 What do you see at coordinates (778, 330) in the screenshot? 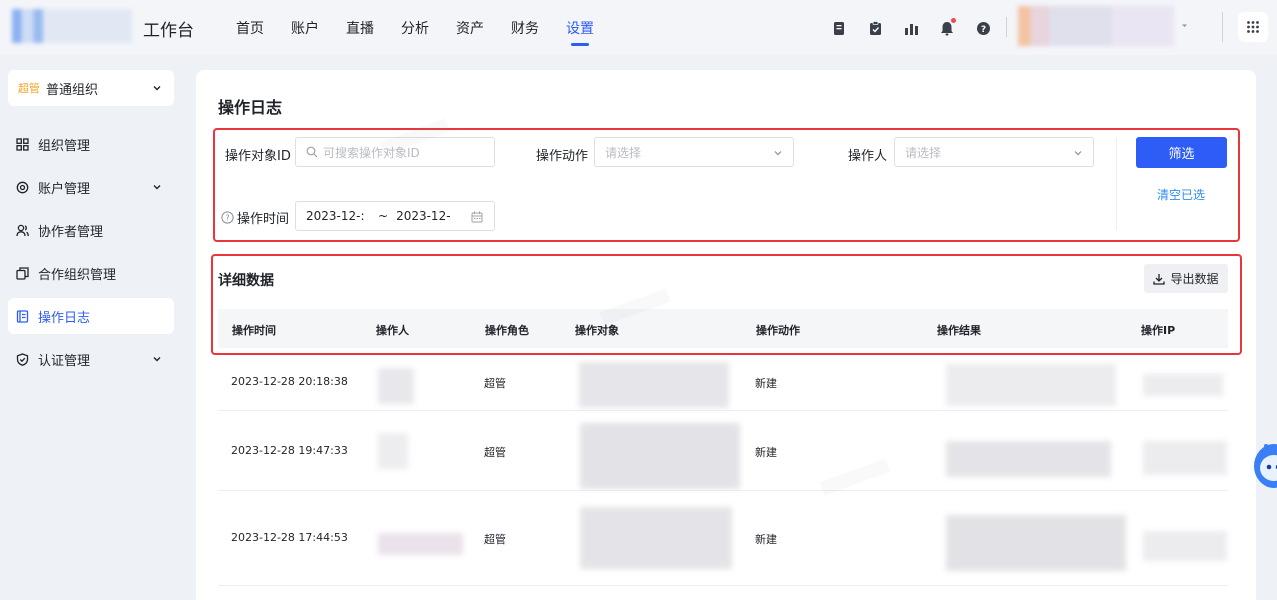
I see `column-header: 操作动作` at bounding box center [778, 330].